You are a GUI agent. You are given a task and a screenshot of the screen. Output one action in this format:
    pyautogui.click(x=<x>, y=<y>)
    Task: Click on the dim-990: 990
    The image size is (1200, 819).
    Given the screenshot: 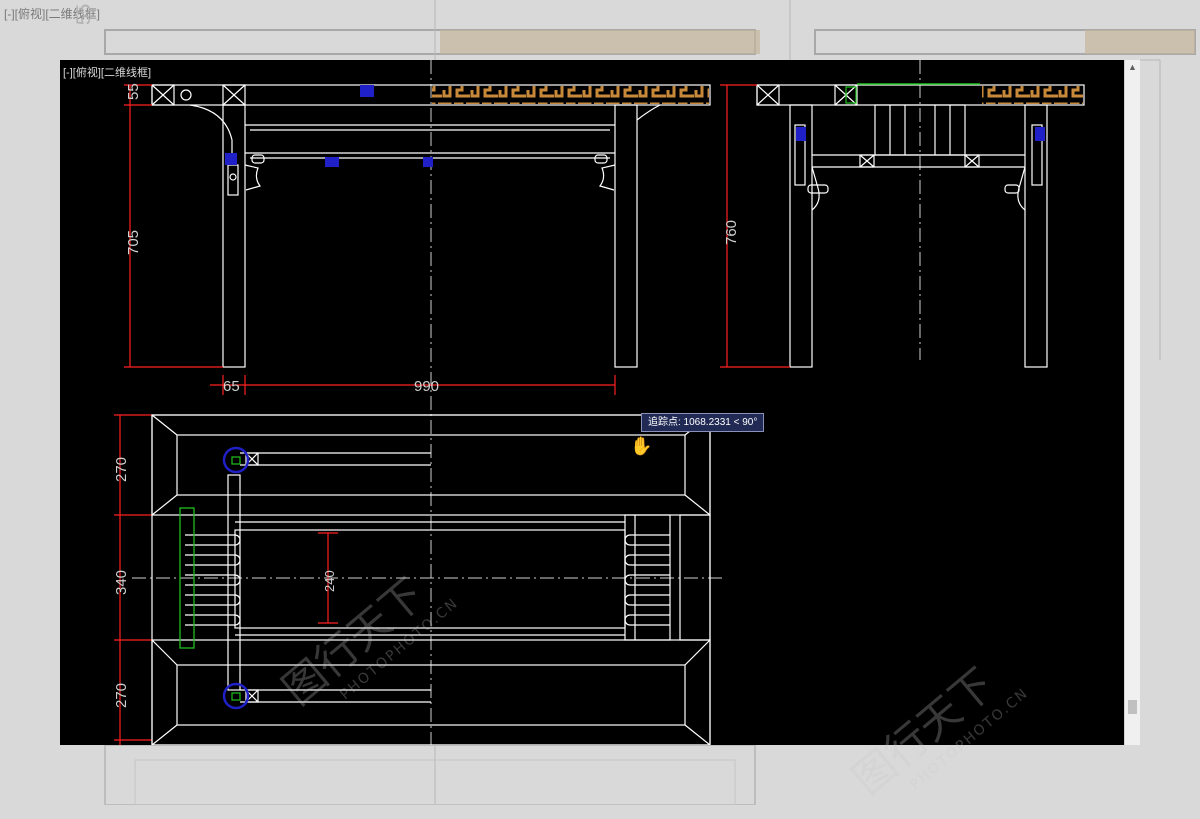 What is the action you would take?
    pyautogui.click(x=426, y=386)
    